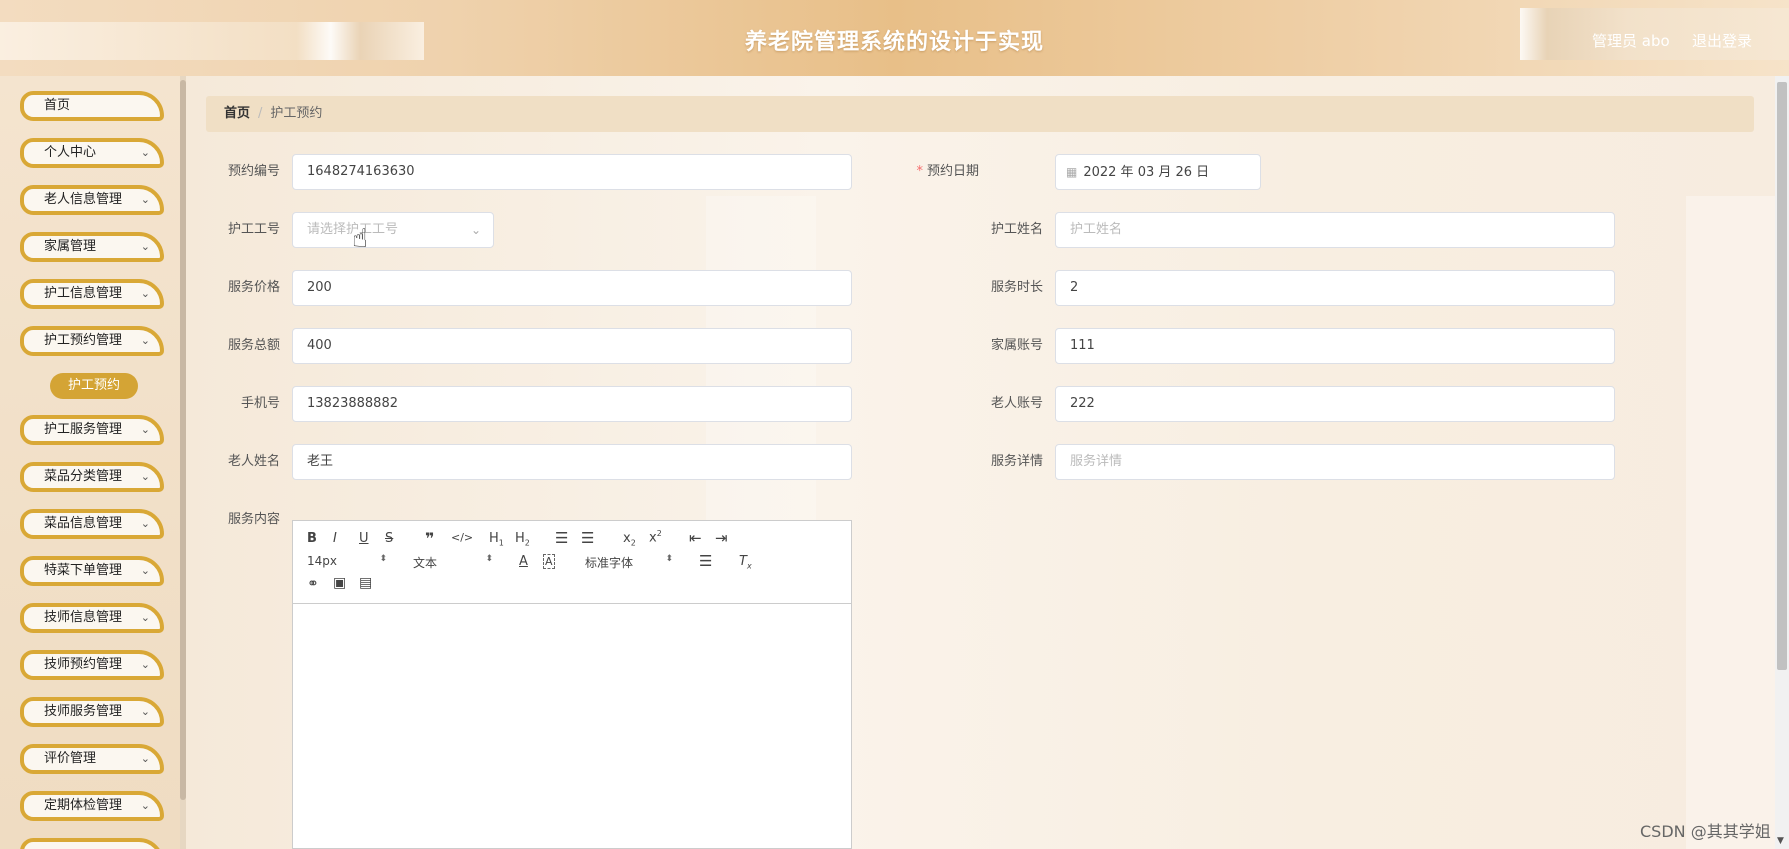  Describe the element at coordinates (83, 429) in the screenshot. I see `sidebar-item-label: 护工服务管理` at that location.